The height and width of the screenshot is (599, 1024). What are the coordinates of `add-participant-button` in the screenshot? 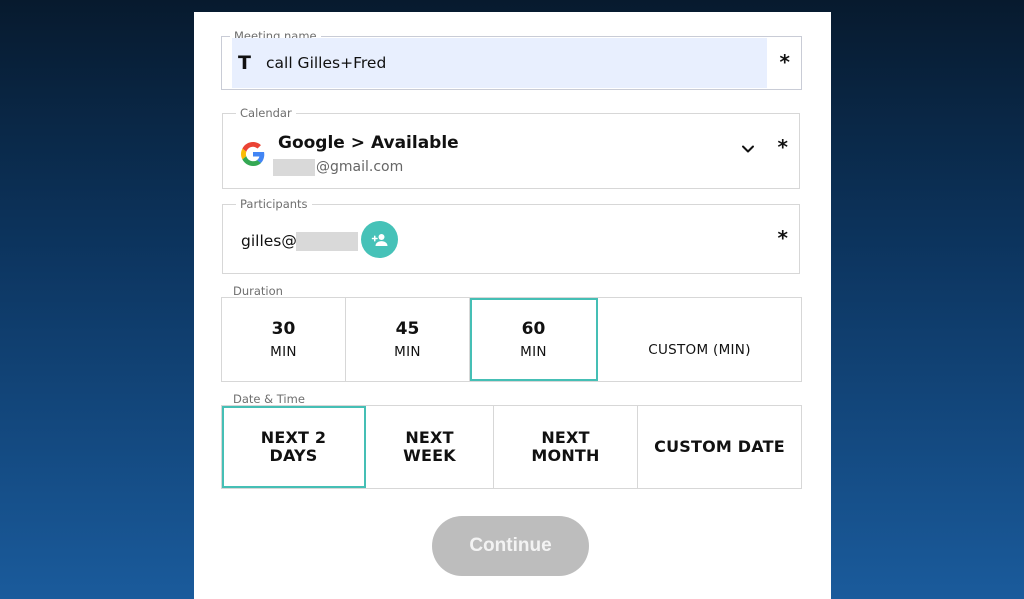 It's located at (379, 239).